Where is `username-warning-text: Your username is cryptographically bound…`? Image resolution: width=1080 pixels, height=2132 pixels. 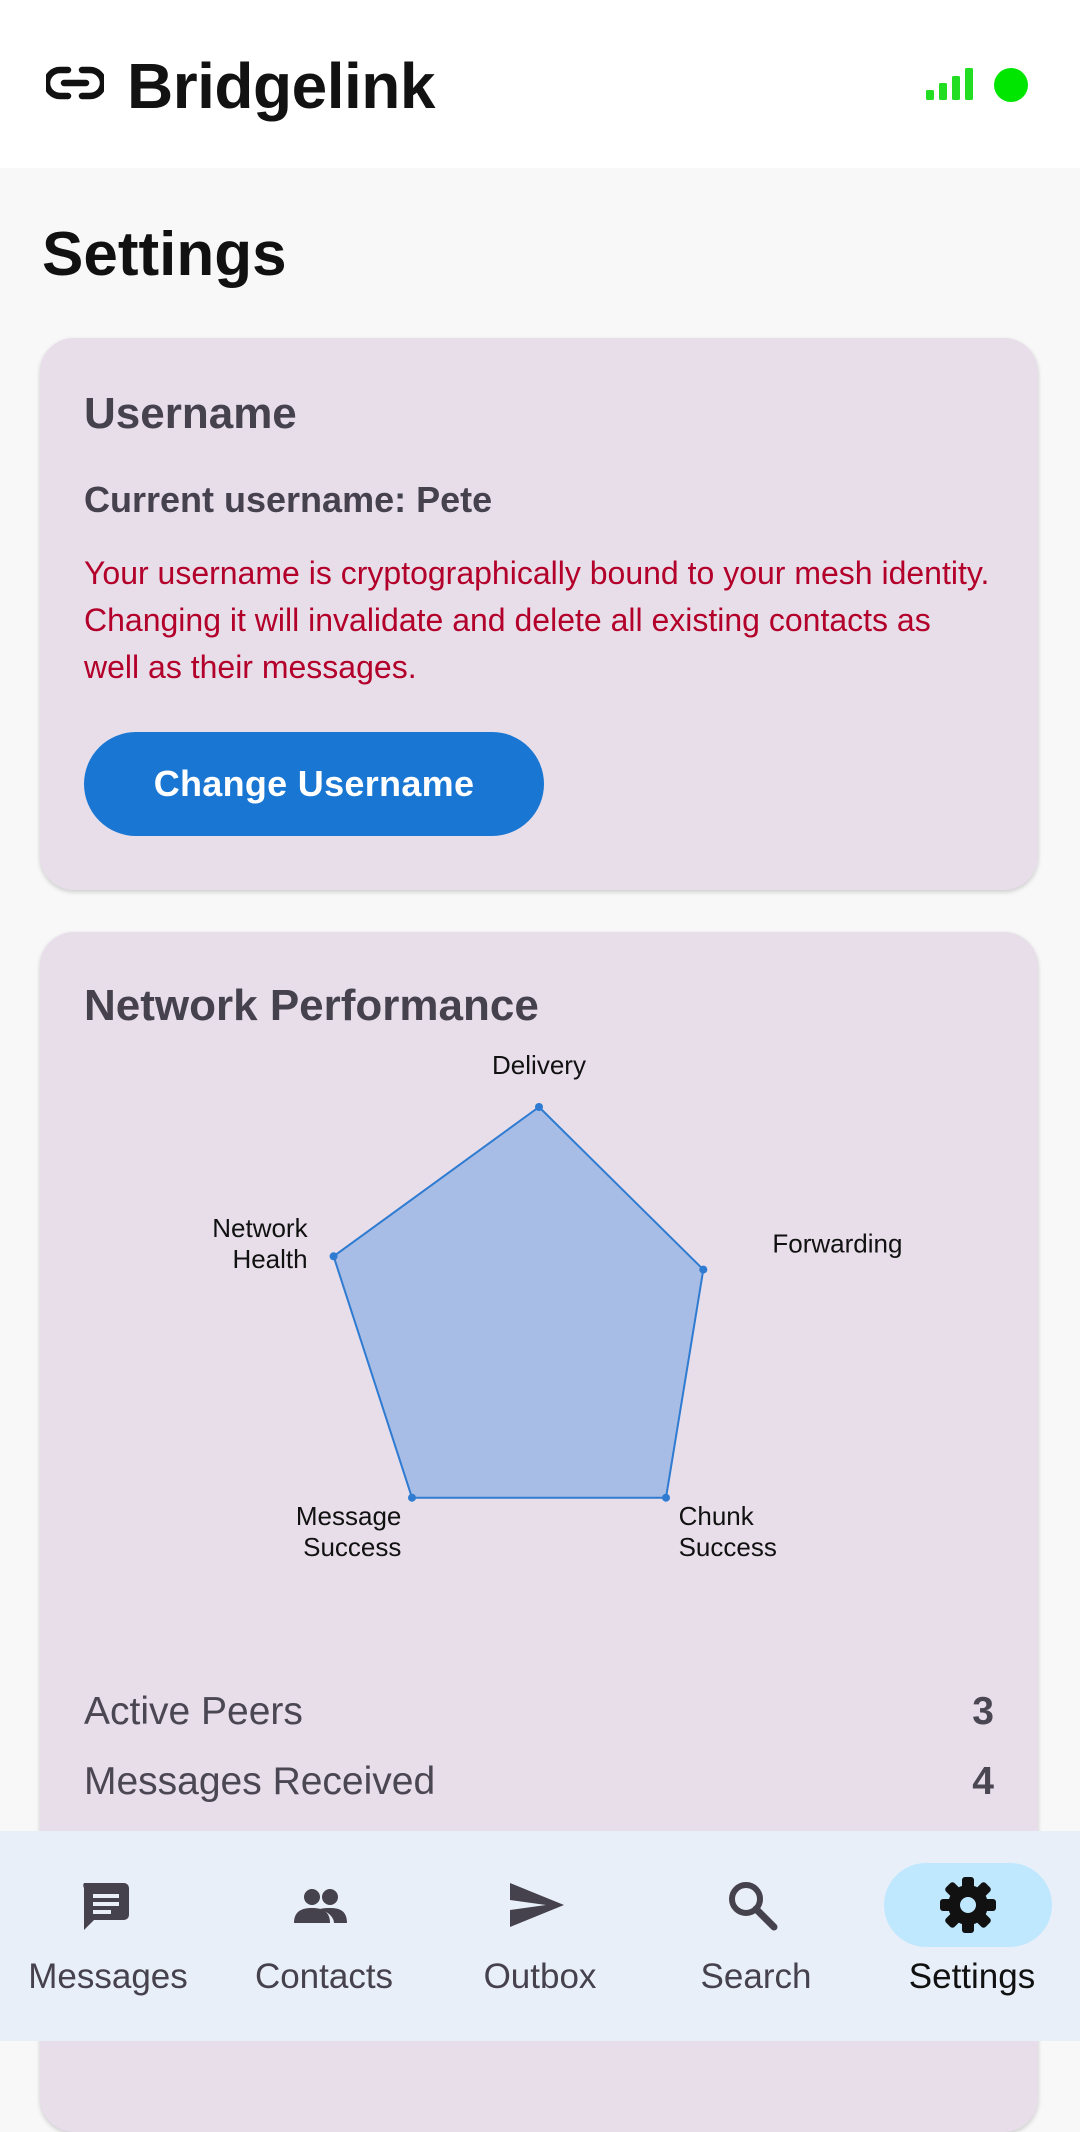
username-warning-text: Your username is cryptographically bound… is located at coordinates (537, 620).